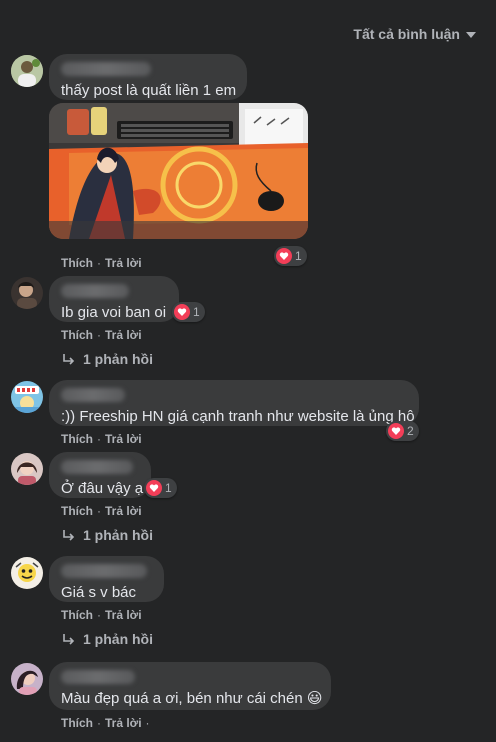  What do you see at coordinates (406, 34) in the screenshot?
I see `comment-filter-label: Tất cả bình luận` at bounding box center [406, 34].